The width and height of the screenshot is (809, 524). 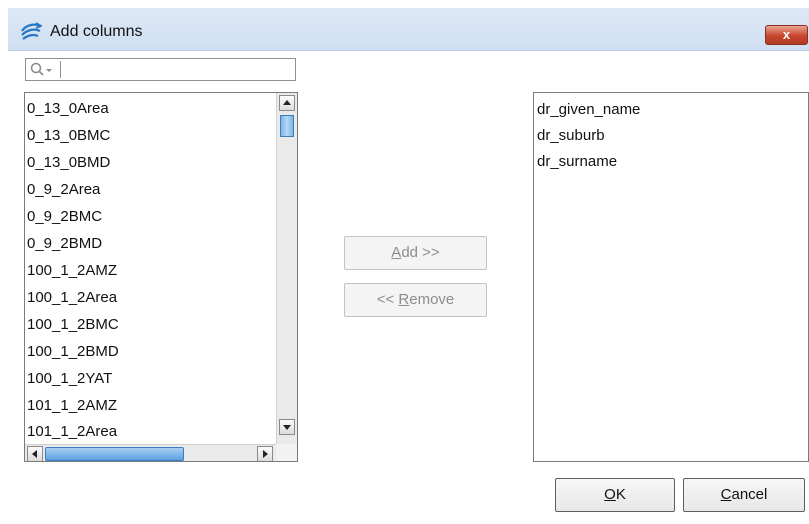 I want to click on scroll-up-button, so click(x=287, y=103).